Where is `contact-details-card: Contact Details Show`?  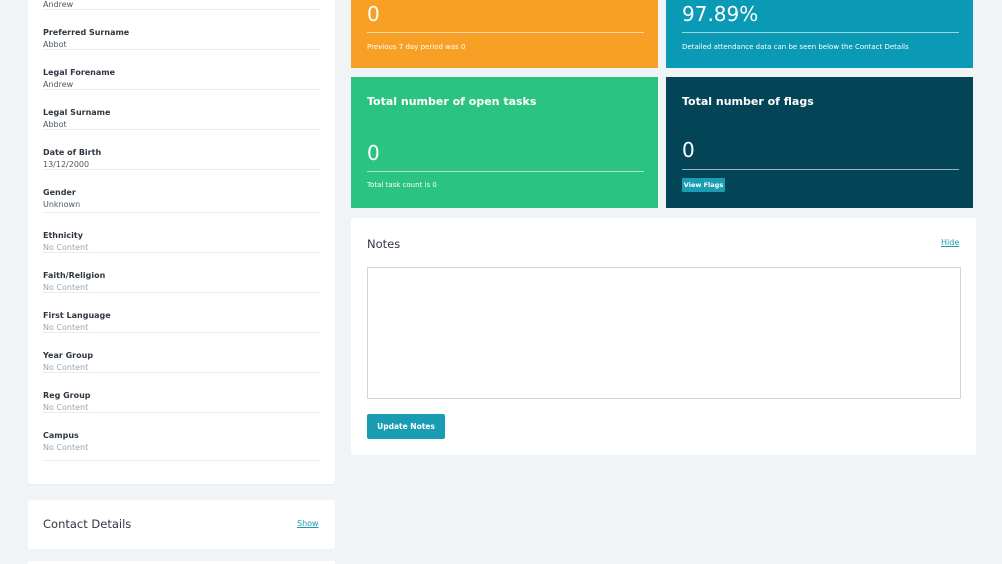
contact-details-card: Contact Details Show is located at coordinates (181, 524).